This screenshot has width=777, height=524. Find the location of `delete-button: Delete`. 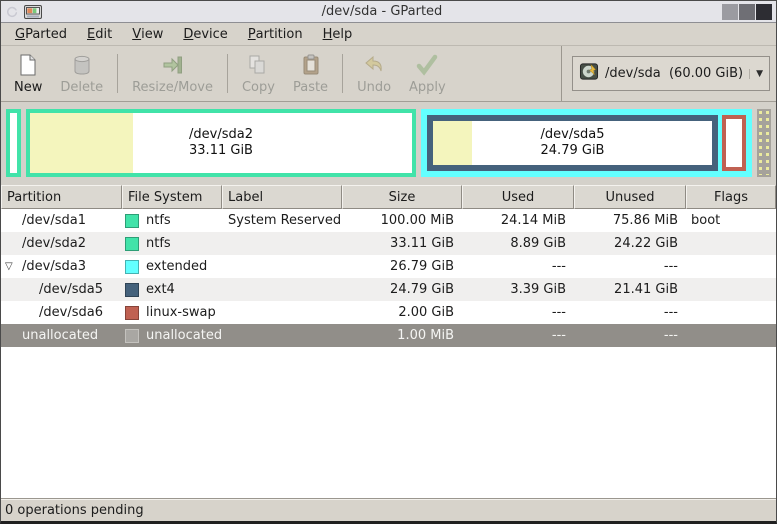

delete-button: Delete is located at coordinates (81, 73).